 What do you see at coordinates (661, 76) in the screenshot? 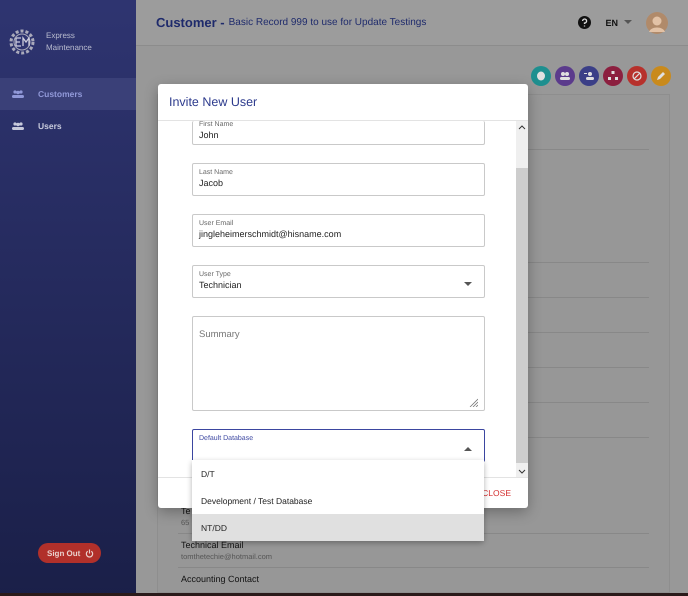
I see `pencil-icon` at bounding box center [661, 76].